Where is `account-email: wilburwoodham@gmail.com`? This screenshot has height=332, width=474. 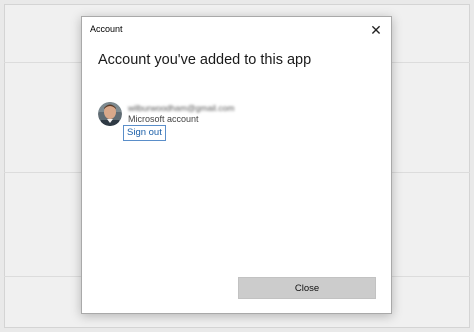
account-email: wilburwoodham@gmail.com is located at coordinates (181, 108).